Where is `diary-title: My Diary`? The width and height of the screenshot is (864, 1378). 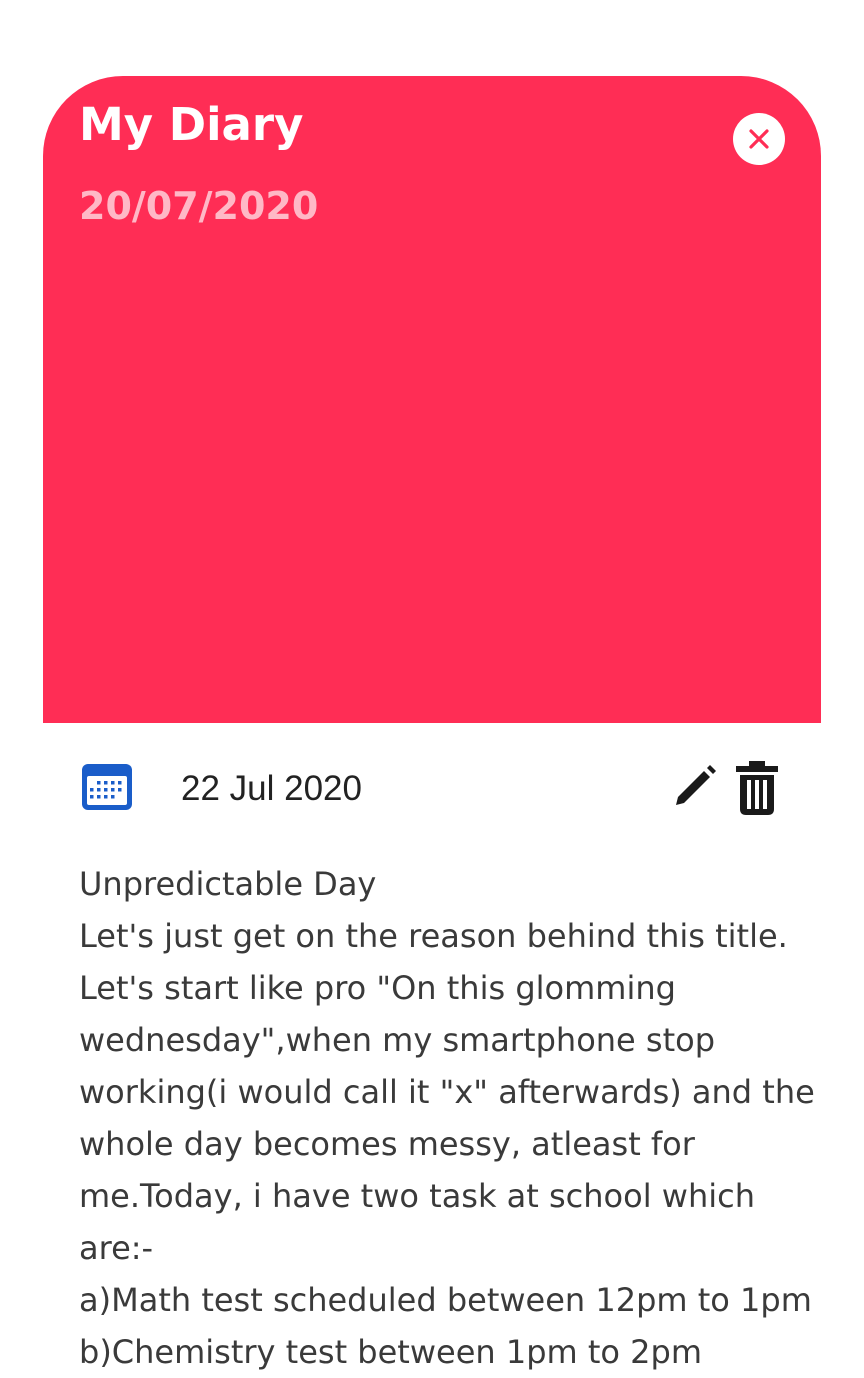
diary-title: My Diary is located at coordinates (191, 124).